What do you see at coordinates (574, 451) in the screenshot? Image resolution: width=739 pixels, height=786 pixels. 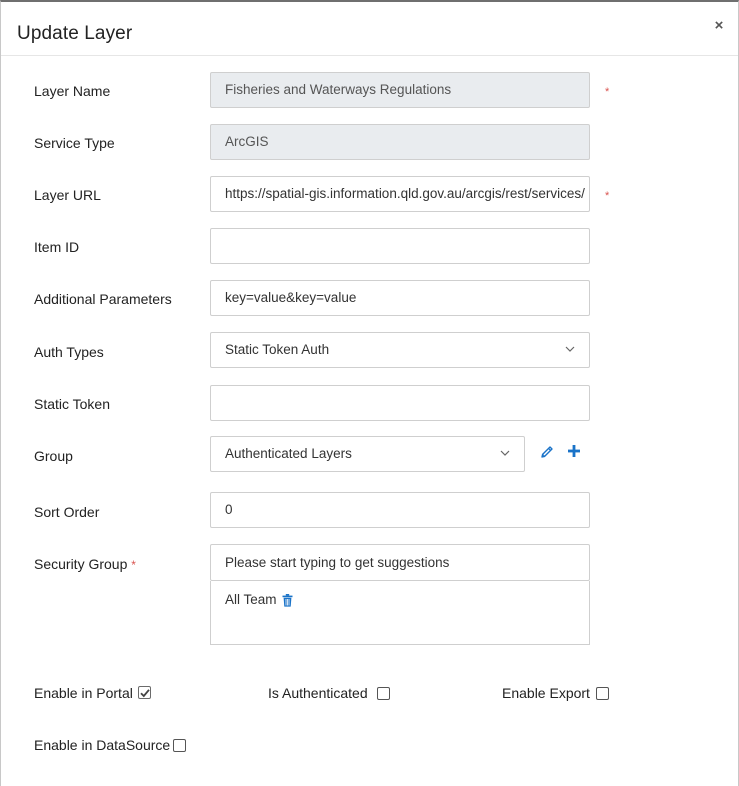 I see `plus-icon` at bounding box center [574, 451].